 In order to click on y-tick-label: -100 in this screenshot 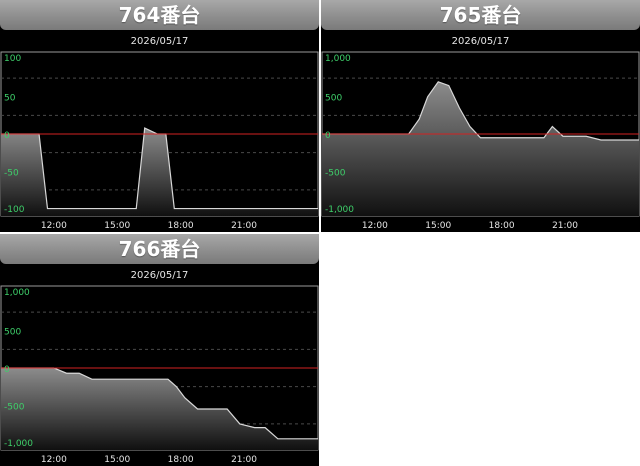, I will do `click(14, 210)`.